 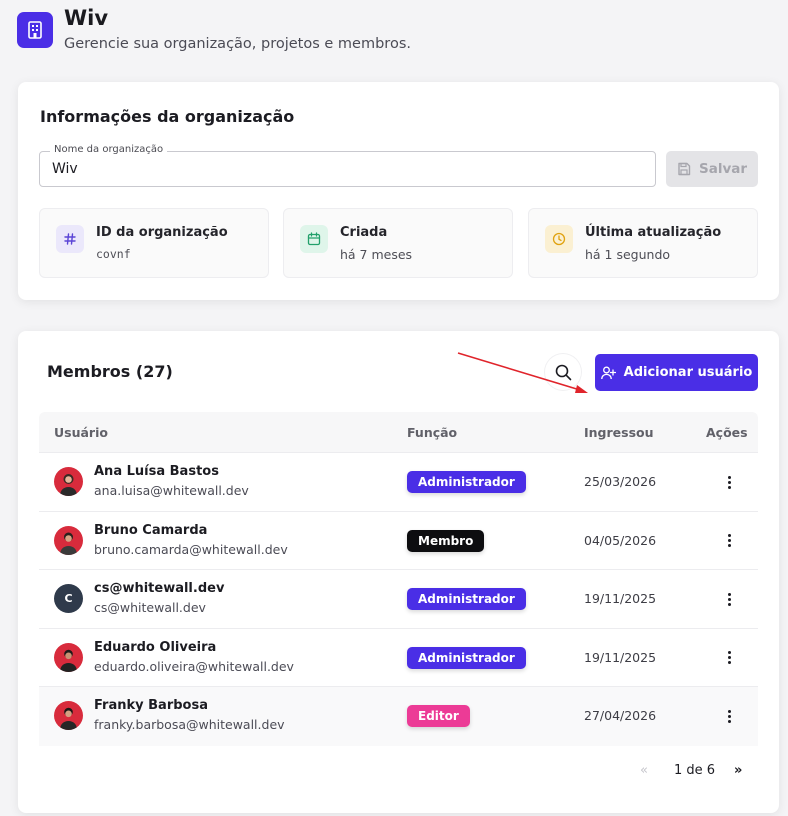 What do you see at coordinates (608, 372) in the screenshot?
I see `user-plus-icon` at bounding box center [608, 372].